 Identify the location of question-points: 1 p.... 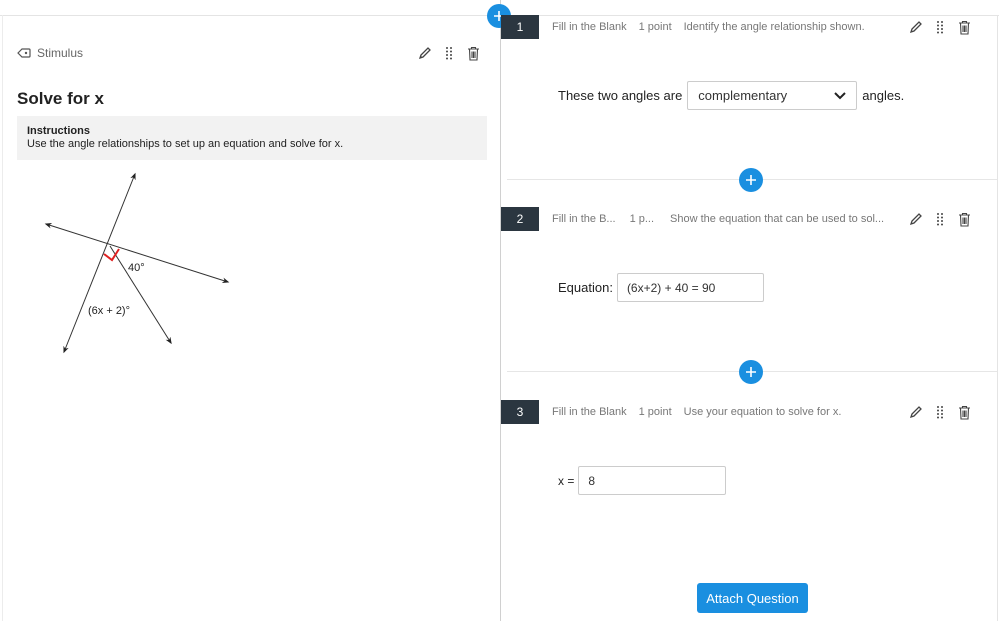
(642, 219).